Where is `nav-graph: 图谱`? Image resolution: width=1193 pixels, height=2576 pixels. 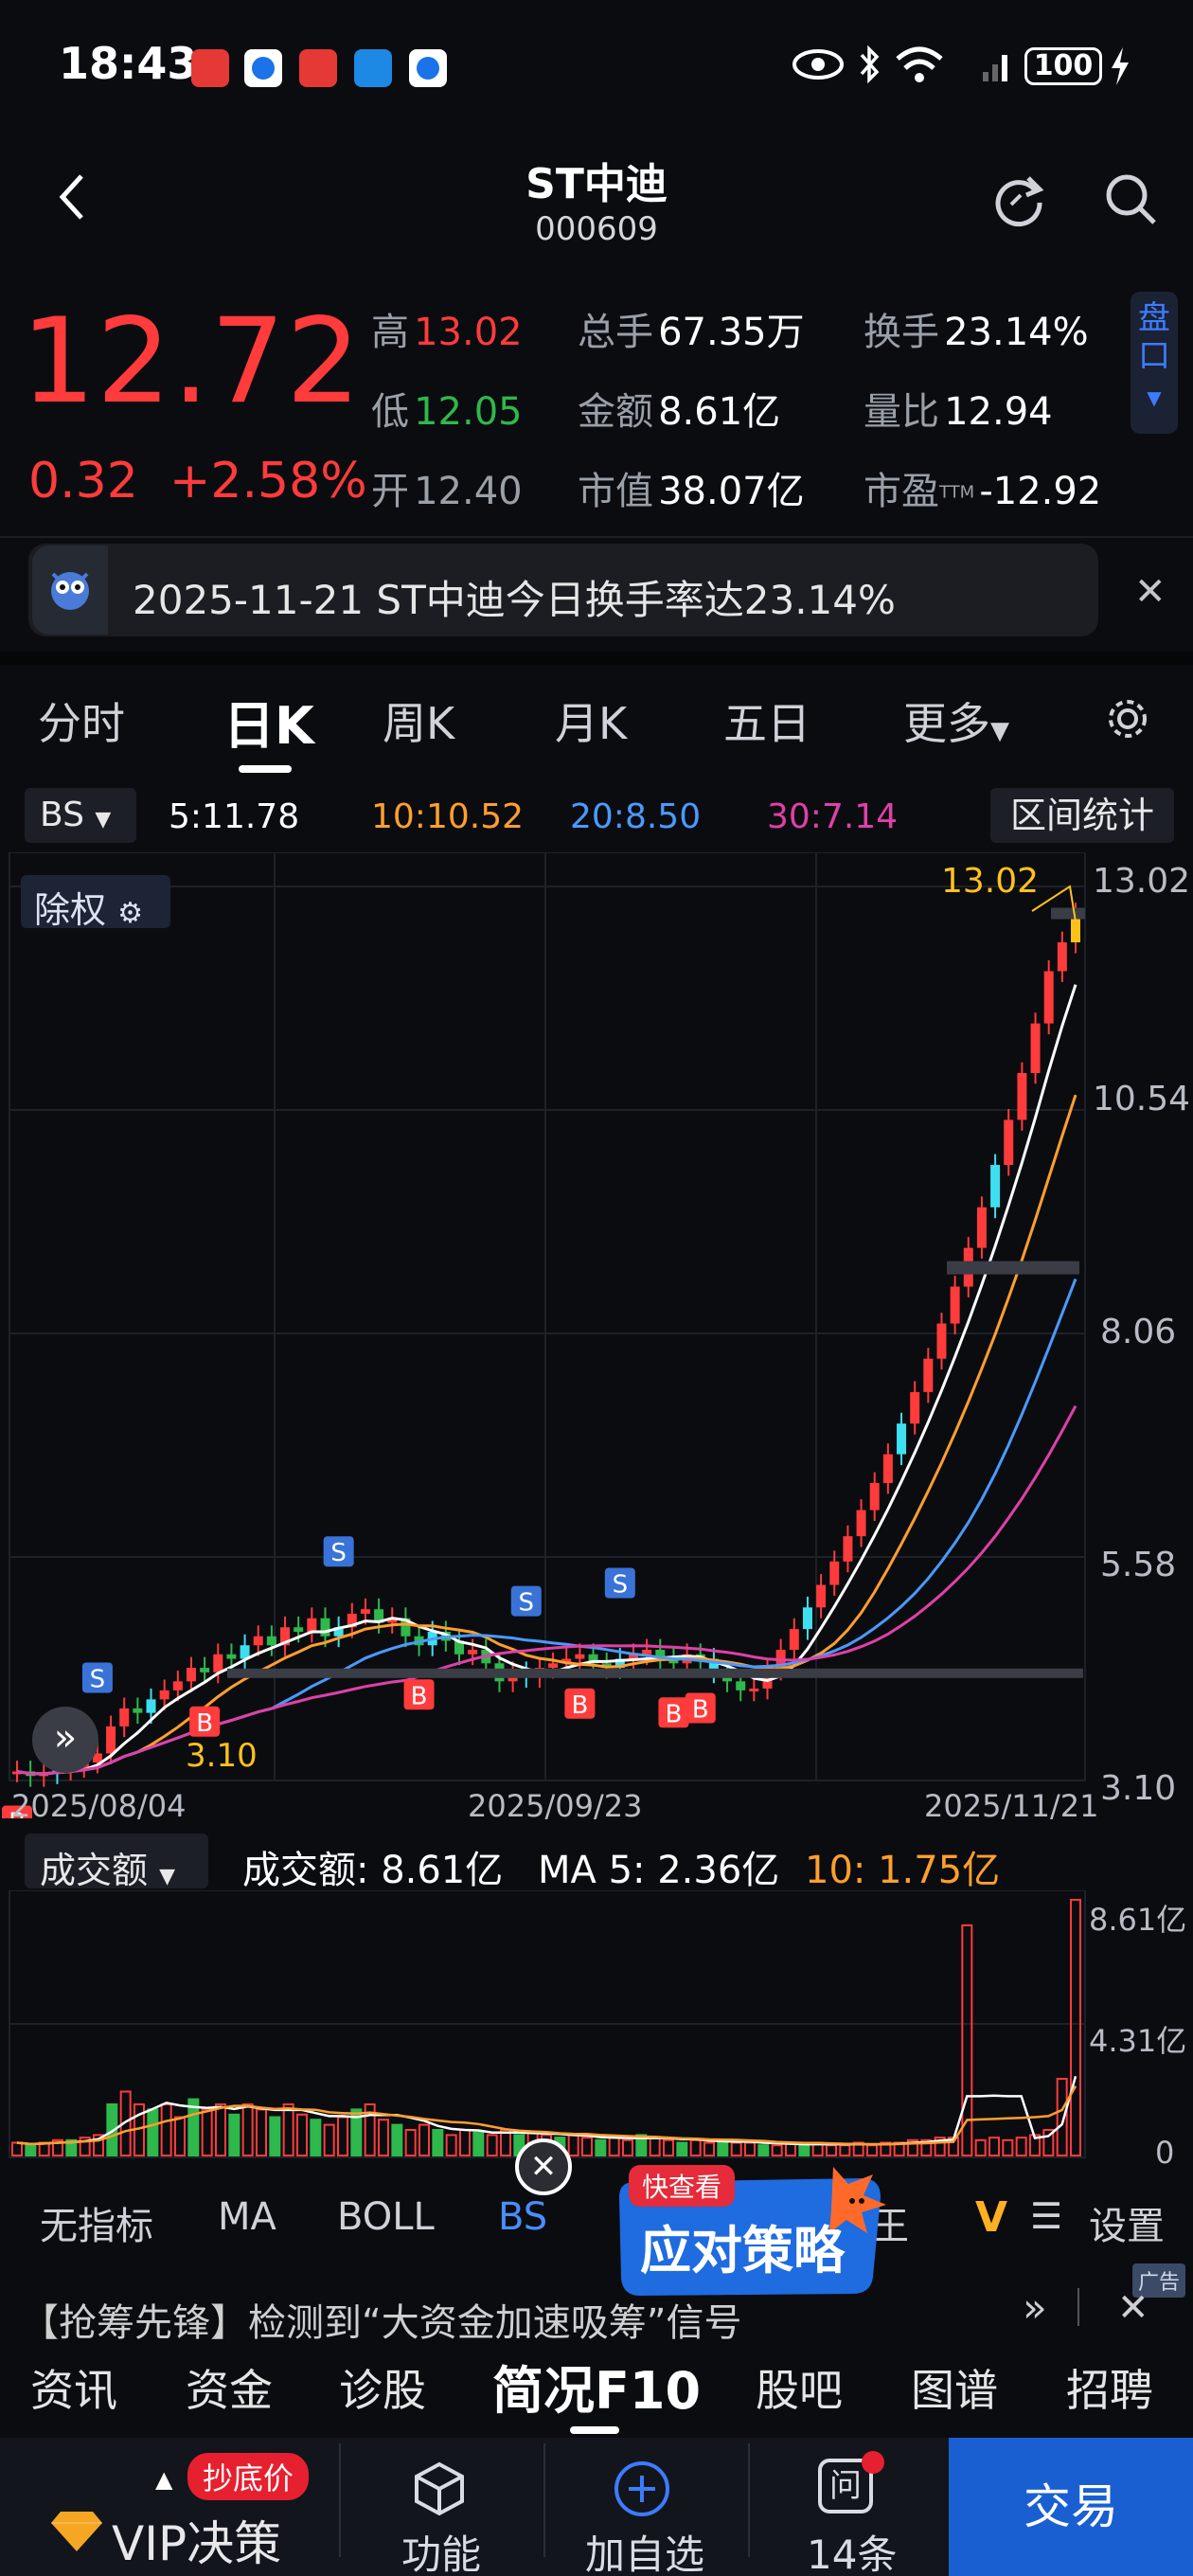 nav-graph: 图谱 is located at coordinates (954, 2387).